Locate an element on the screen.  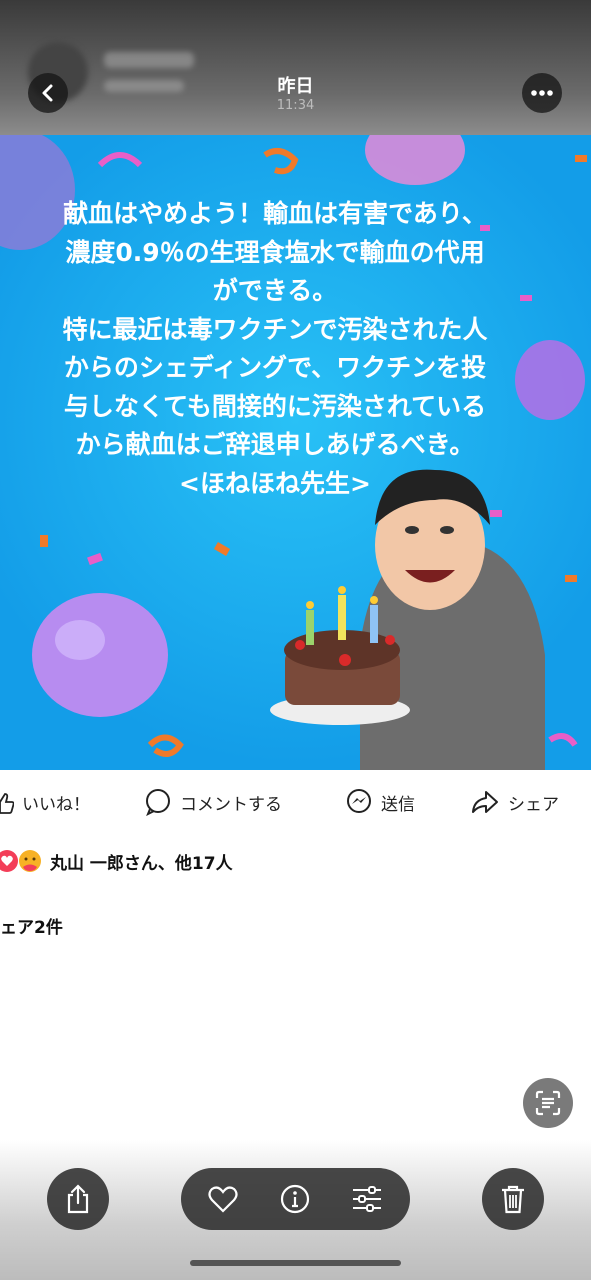
sliders-icon is located at coordinates (367, 1199).